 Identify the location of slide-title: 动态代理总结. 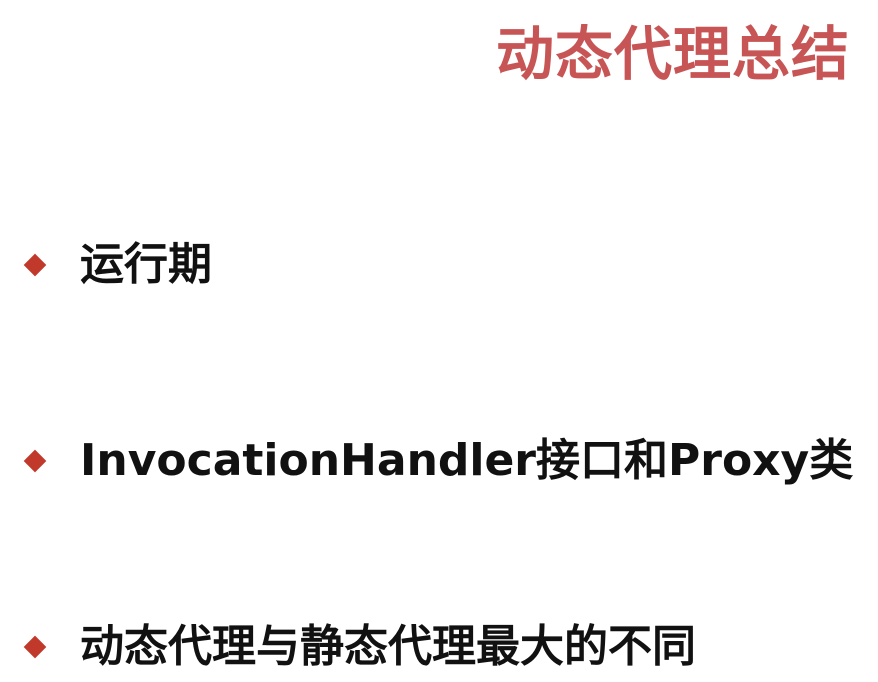
(672, 54).